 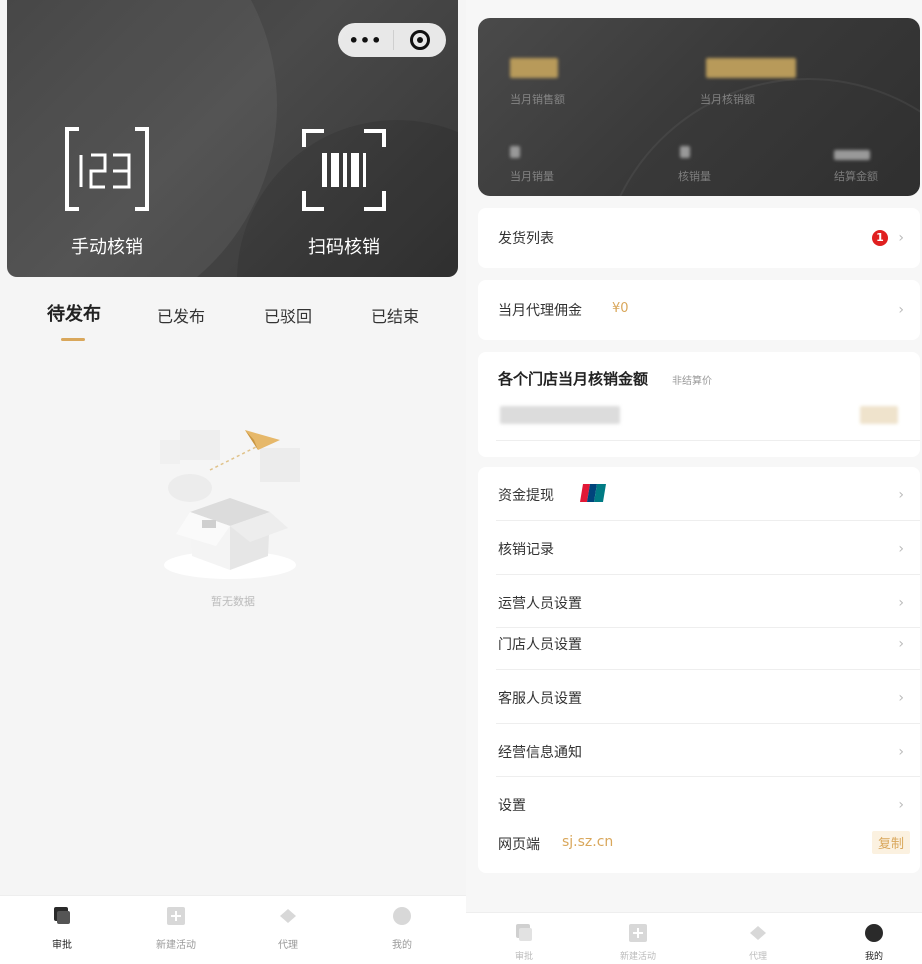 I want to click on web-url-row: 网页端 sj.sz.cn 复制, so click(x=699, y=851).